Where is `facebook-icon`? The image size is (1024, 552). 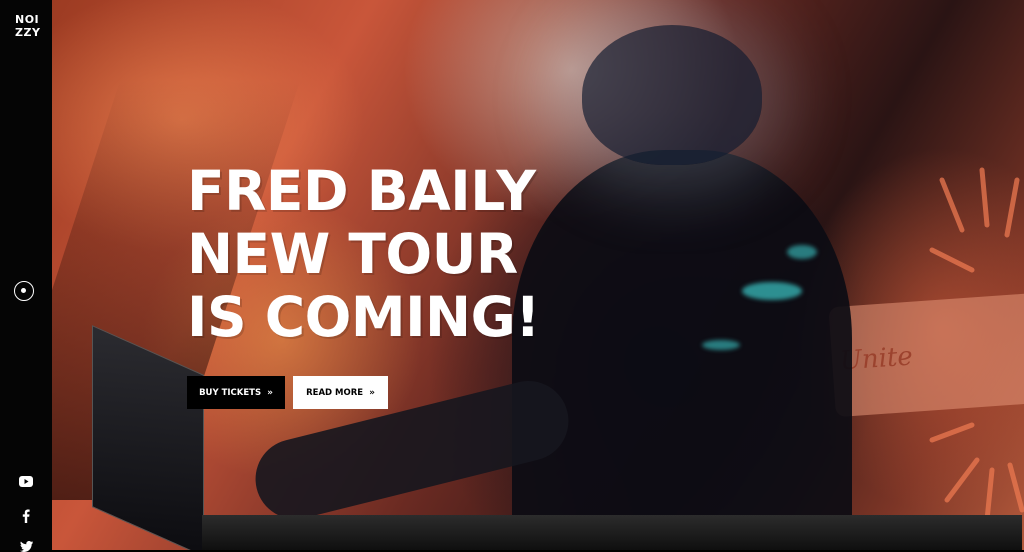 facebook-icon is located at coordinates (26, 516).